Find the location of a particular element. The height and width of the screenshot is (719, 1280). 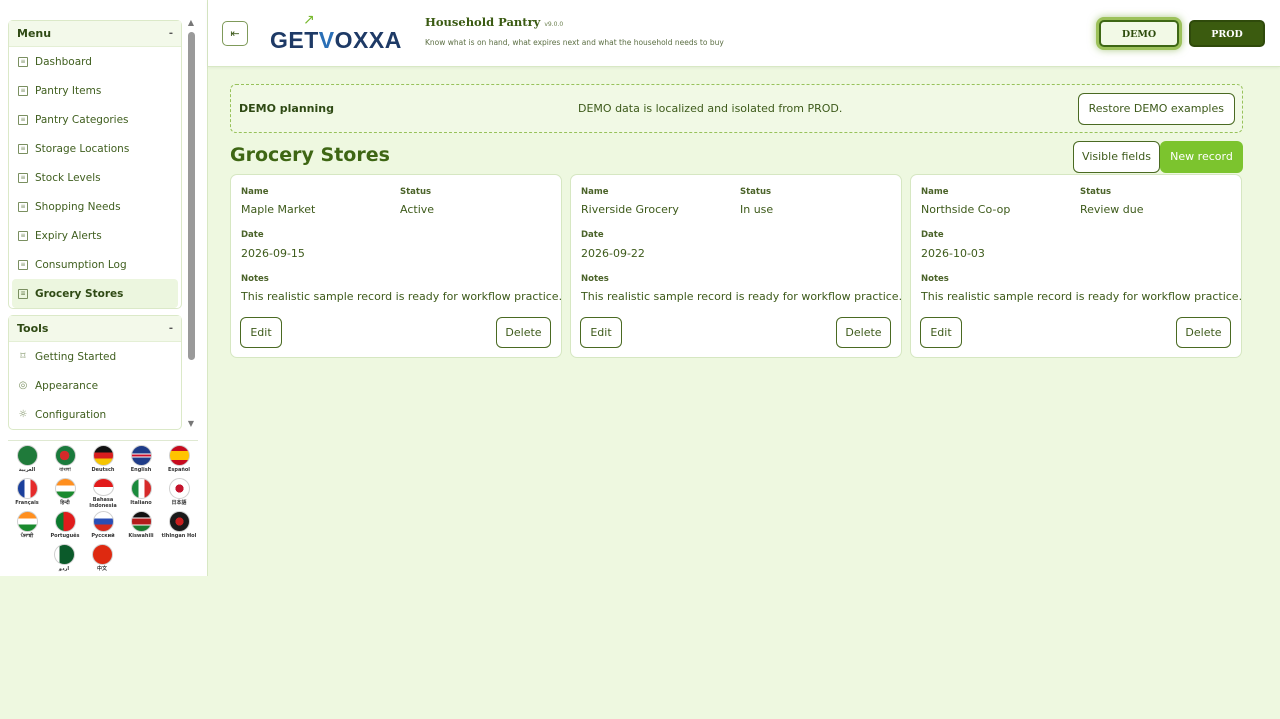

prod-button: PROD is located at coordinates (1227, 33).